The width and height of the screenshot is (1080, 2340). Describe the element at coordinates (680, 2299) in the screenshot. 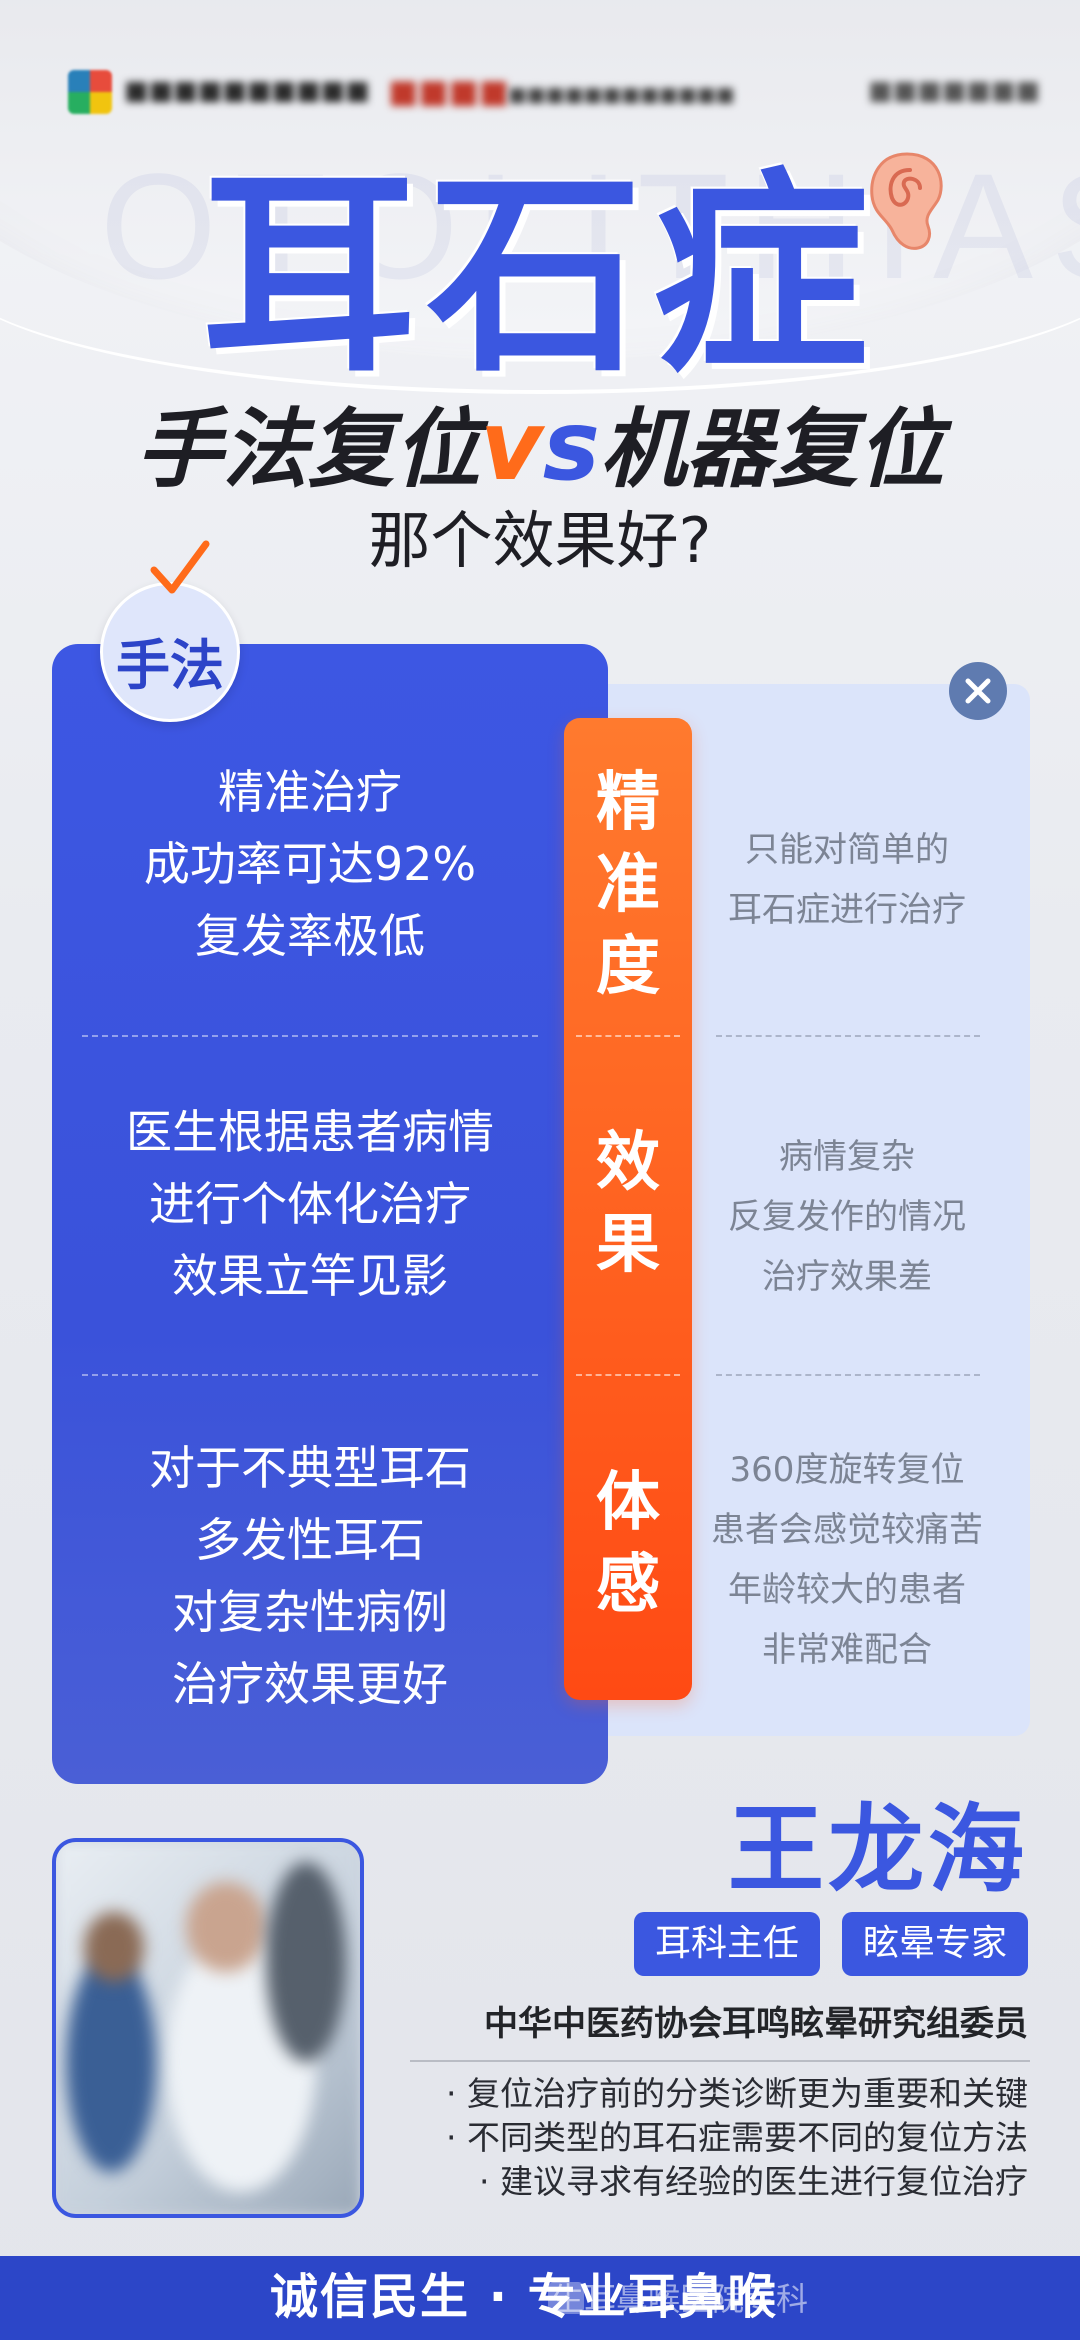

I see `footer-watermark: 生耳鼻喉医院专科` at that location.